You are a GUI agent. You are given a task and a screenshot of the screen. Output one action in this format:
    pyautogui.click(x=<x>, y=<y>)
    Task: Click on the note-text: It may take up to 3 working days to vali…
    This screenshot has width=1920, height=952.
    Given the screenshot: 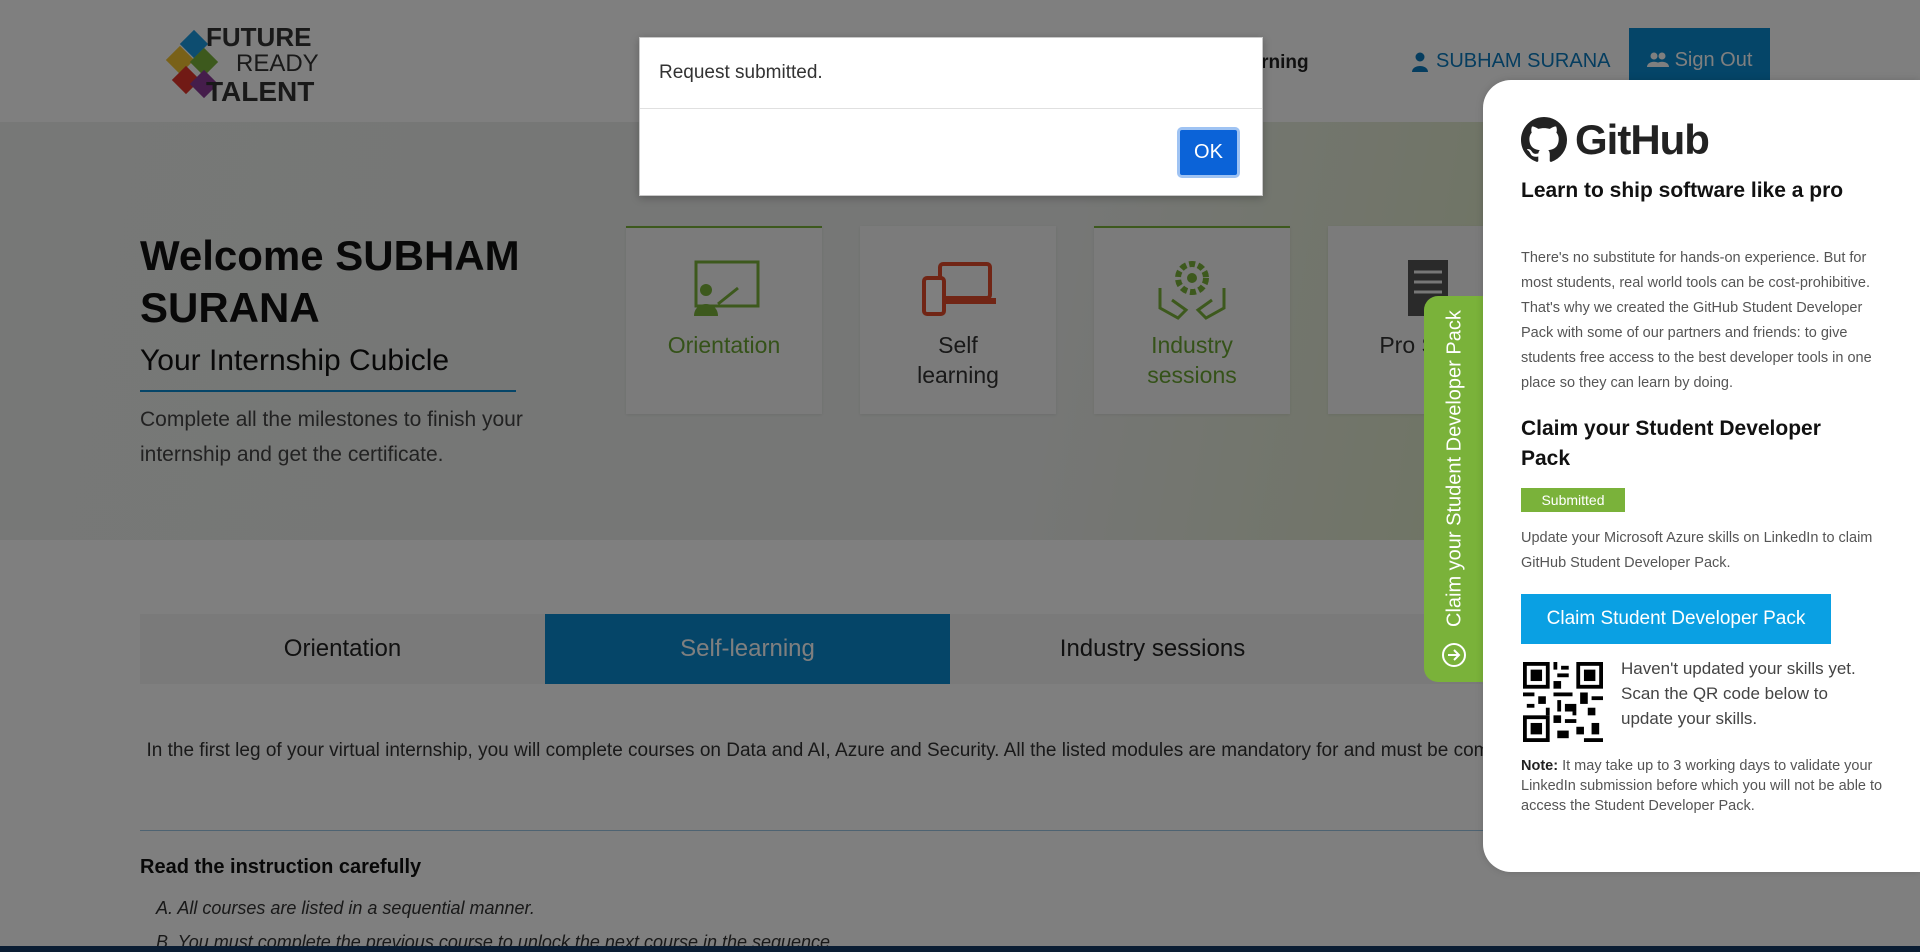 What is the action you would take?
    pyautogui.click(x=1702, y=786)
    